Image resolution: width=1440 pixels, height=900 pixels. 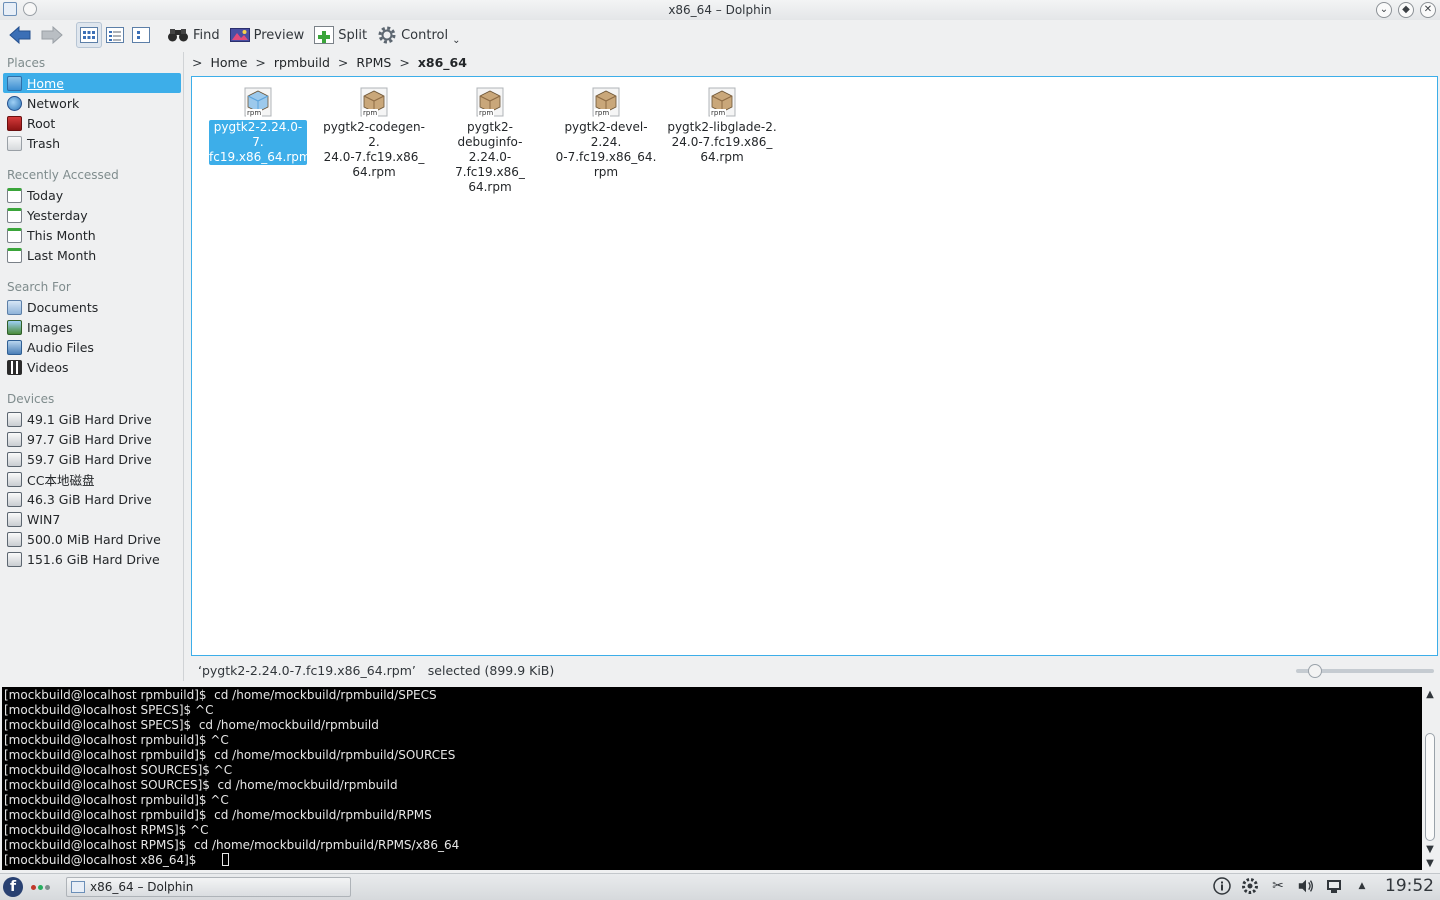 What do you see at coordinates (258, 125) in the screenshot?
I see `file-item: rpm pygtk2-2.24.0-7. fc19.x86_64.rpm` at bounding box center [258, 125].